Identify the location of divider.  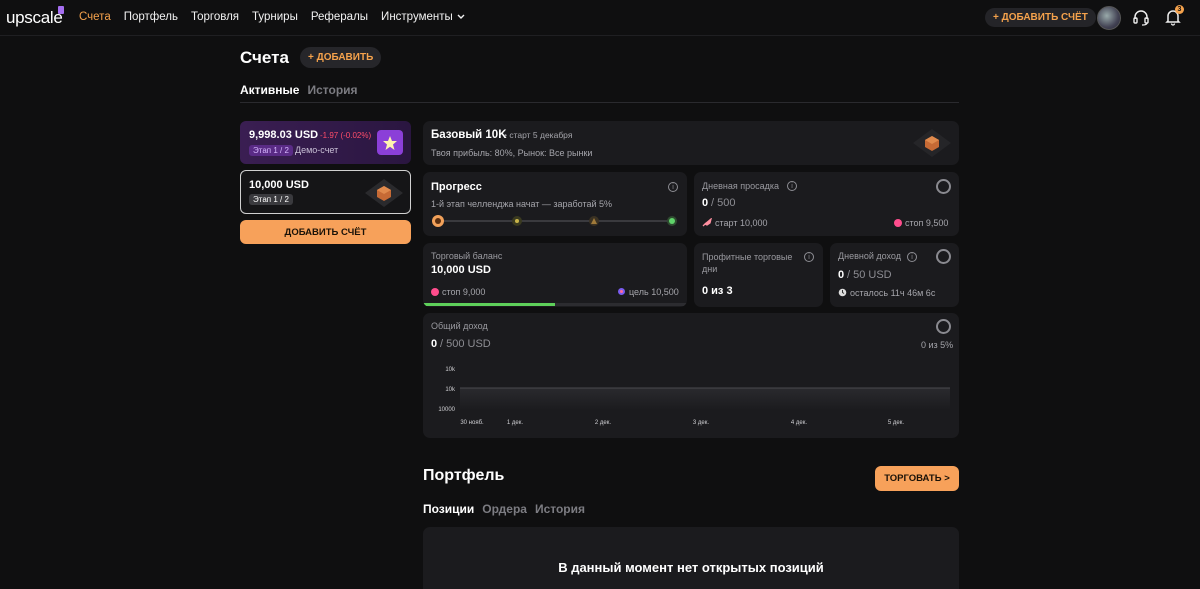
(599, 102).